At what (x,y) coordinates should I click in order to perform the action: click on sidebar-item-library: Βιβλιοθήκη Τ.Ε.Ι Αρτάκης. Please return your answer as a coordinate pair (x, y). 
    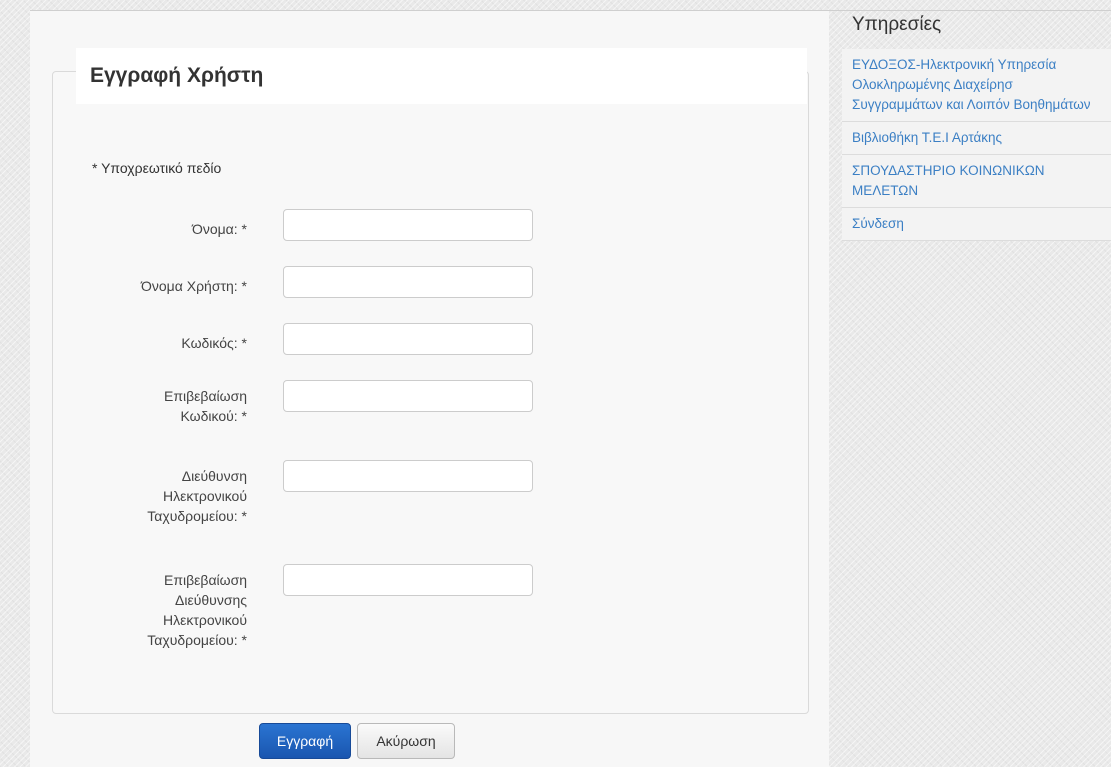
    Looking at the image, I should click on (976, 138).